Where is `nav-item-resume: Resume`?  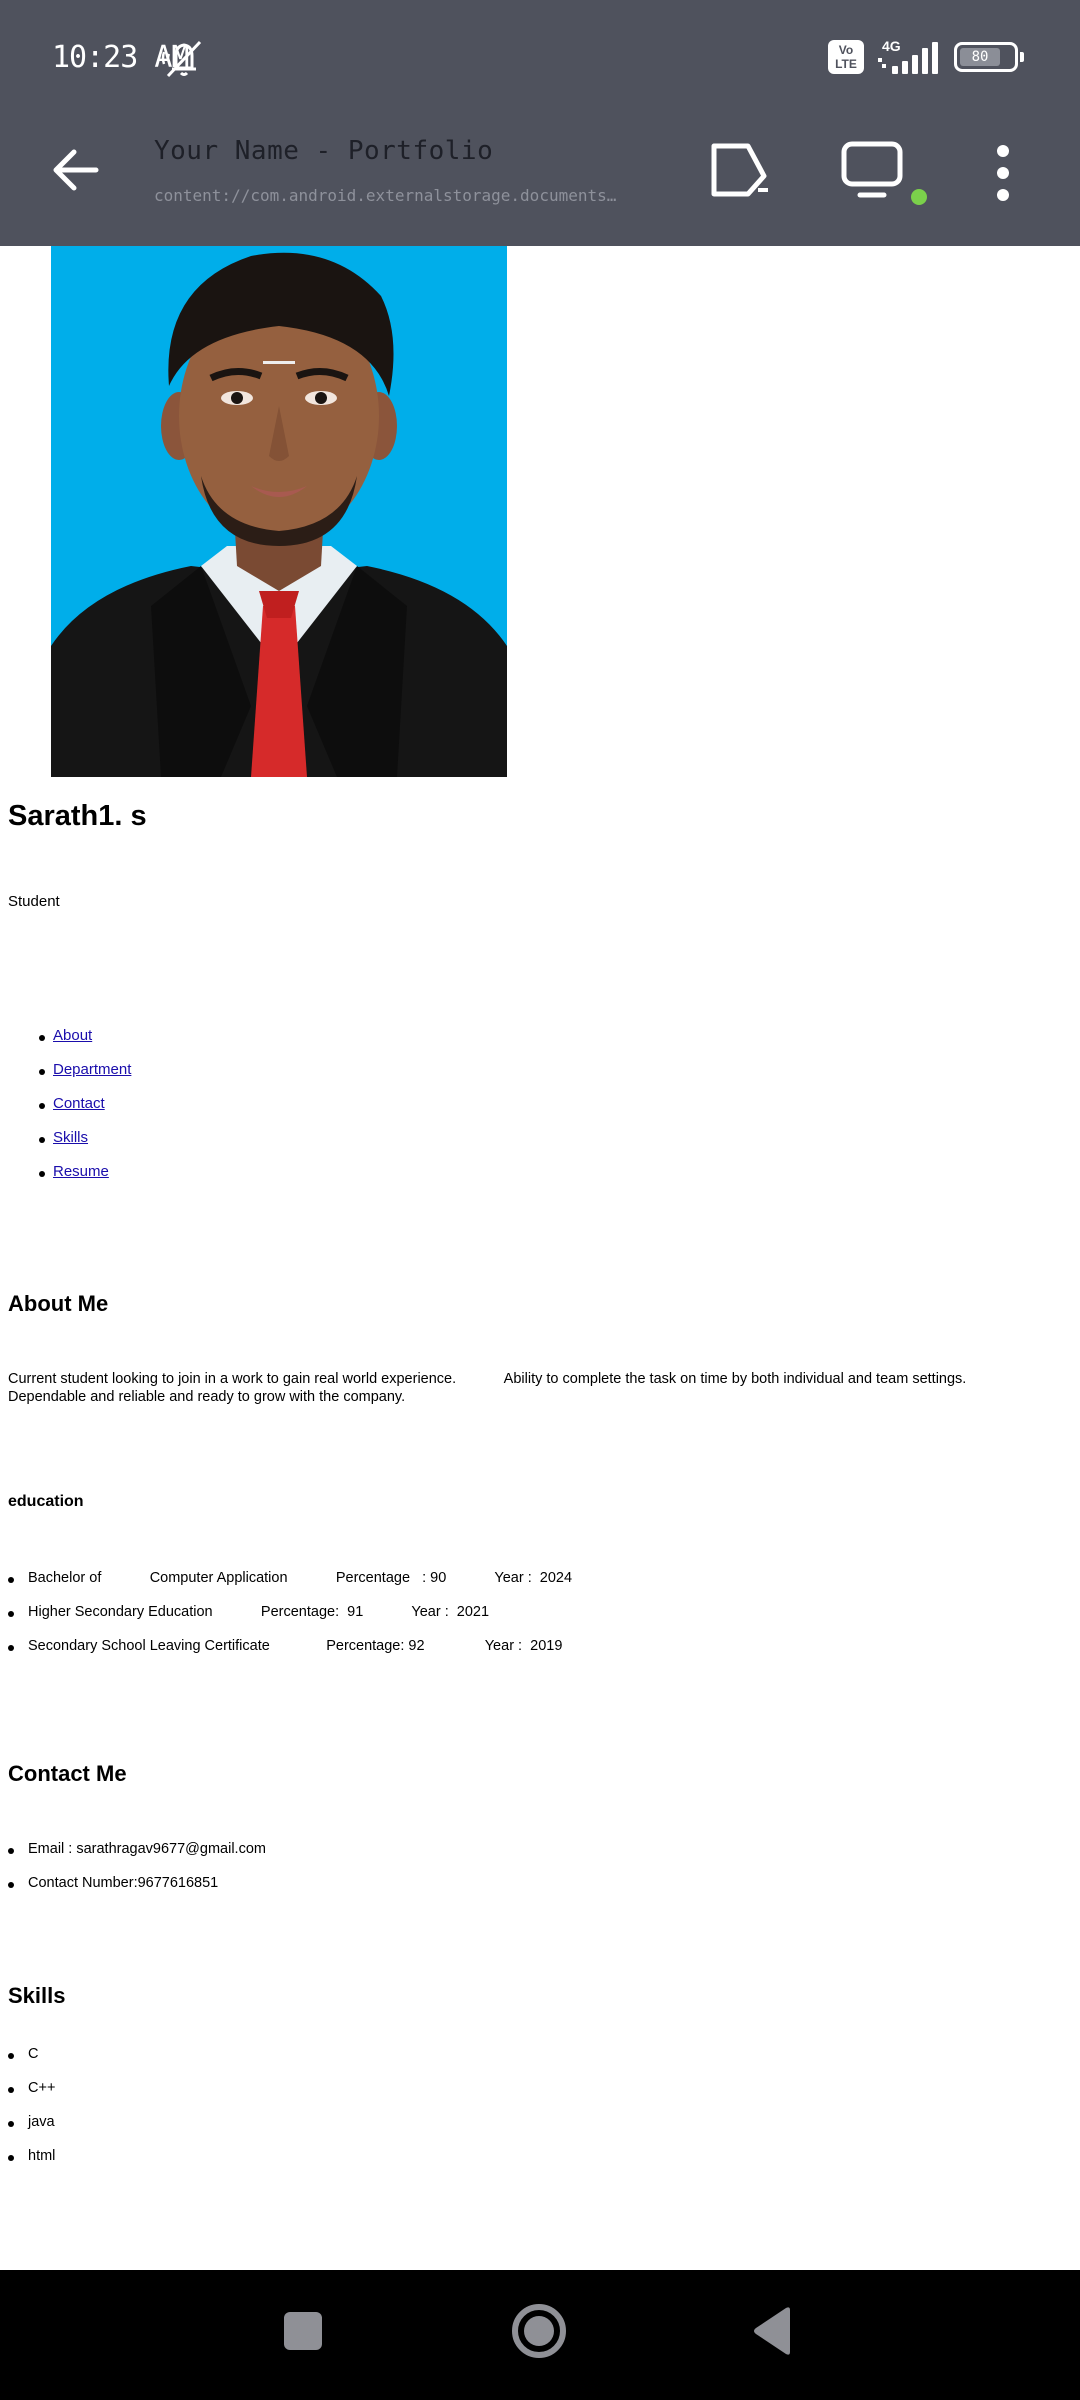
nav-item-resume: Resume is located at coordinates (69, 1180).